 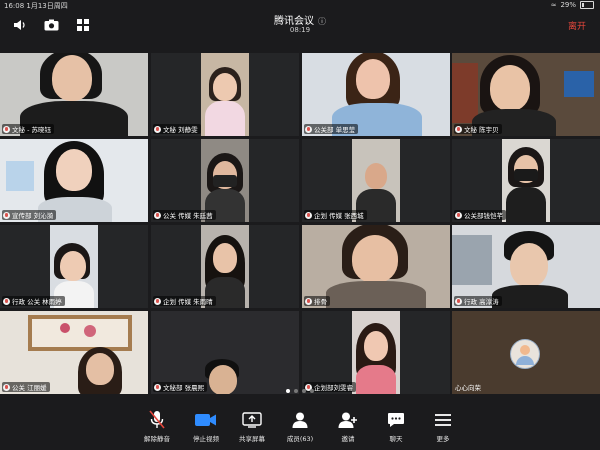 I want to click on battery-icon, so click(x=587, y=5).